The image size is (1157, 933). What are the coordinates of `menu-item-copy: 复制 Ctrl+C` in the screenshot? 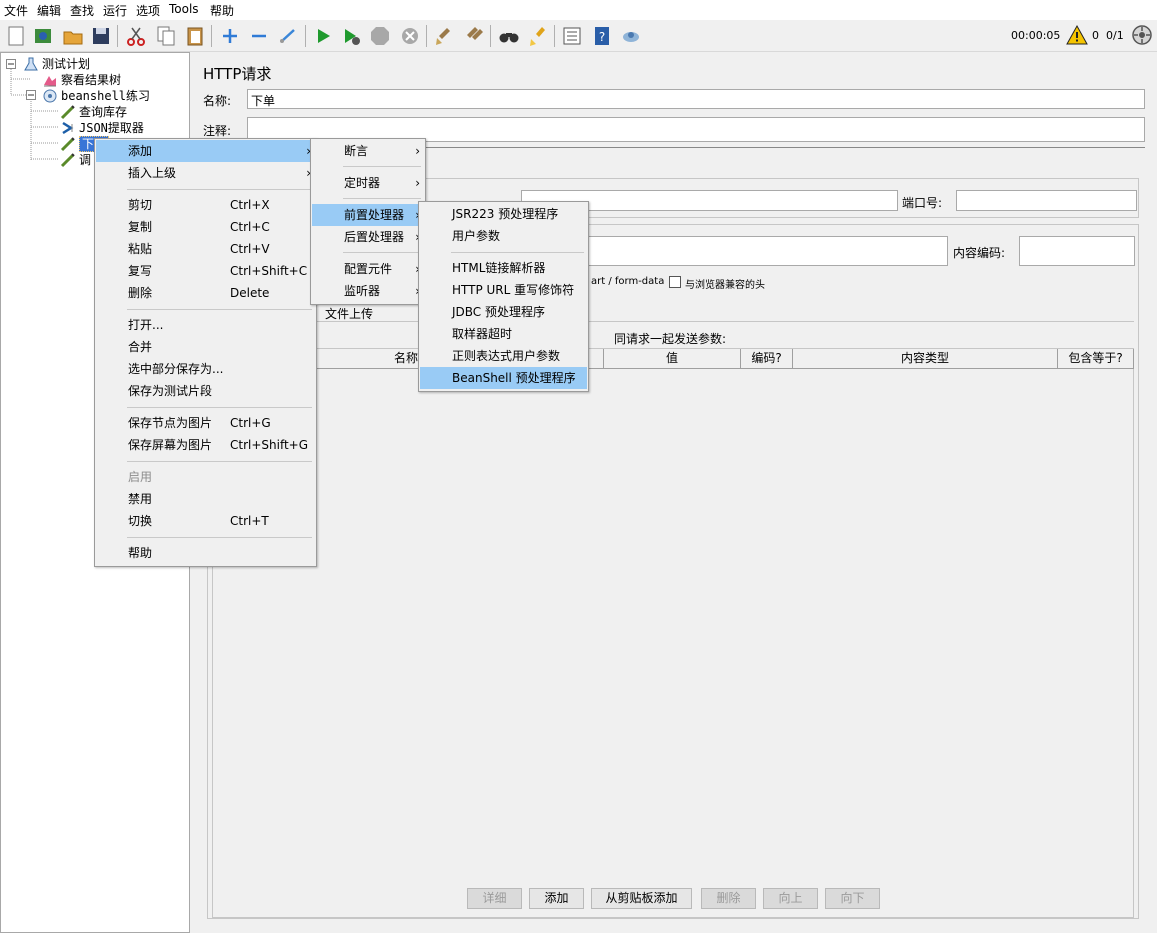 It's located at (205, 227).